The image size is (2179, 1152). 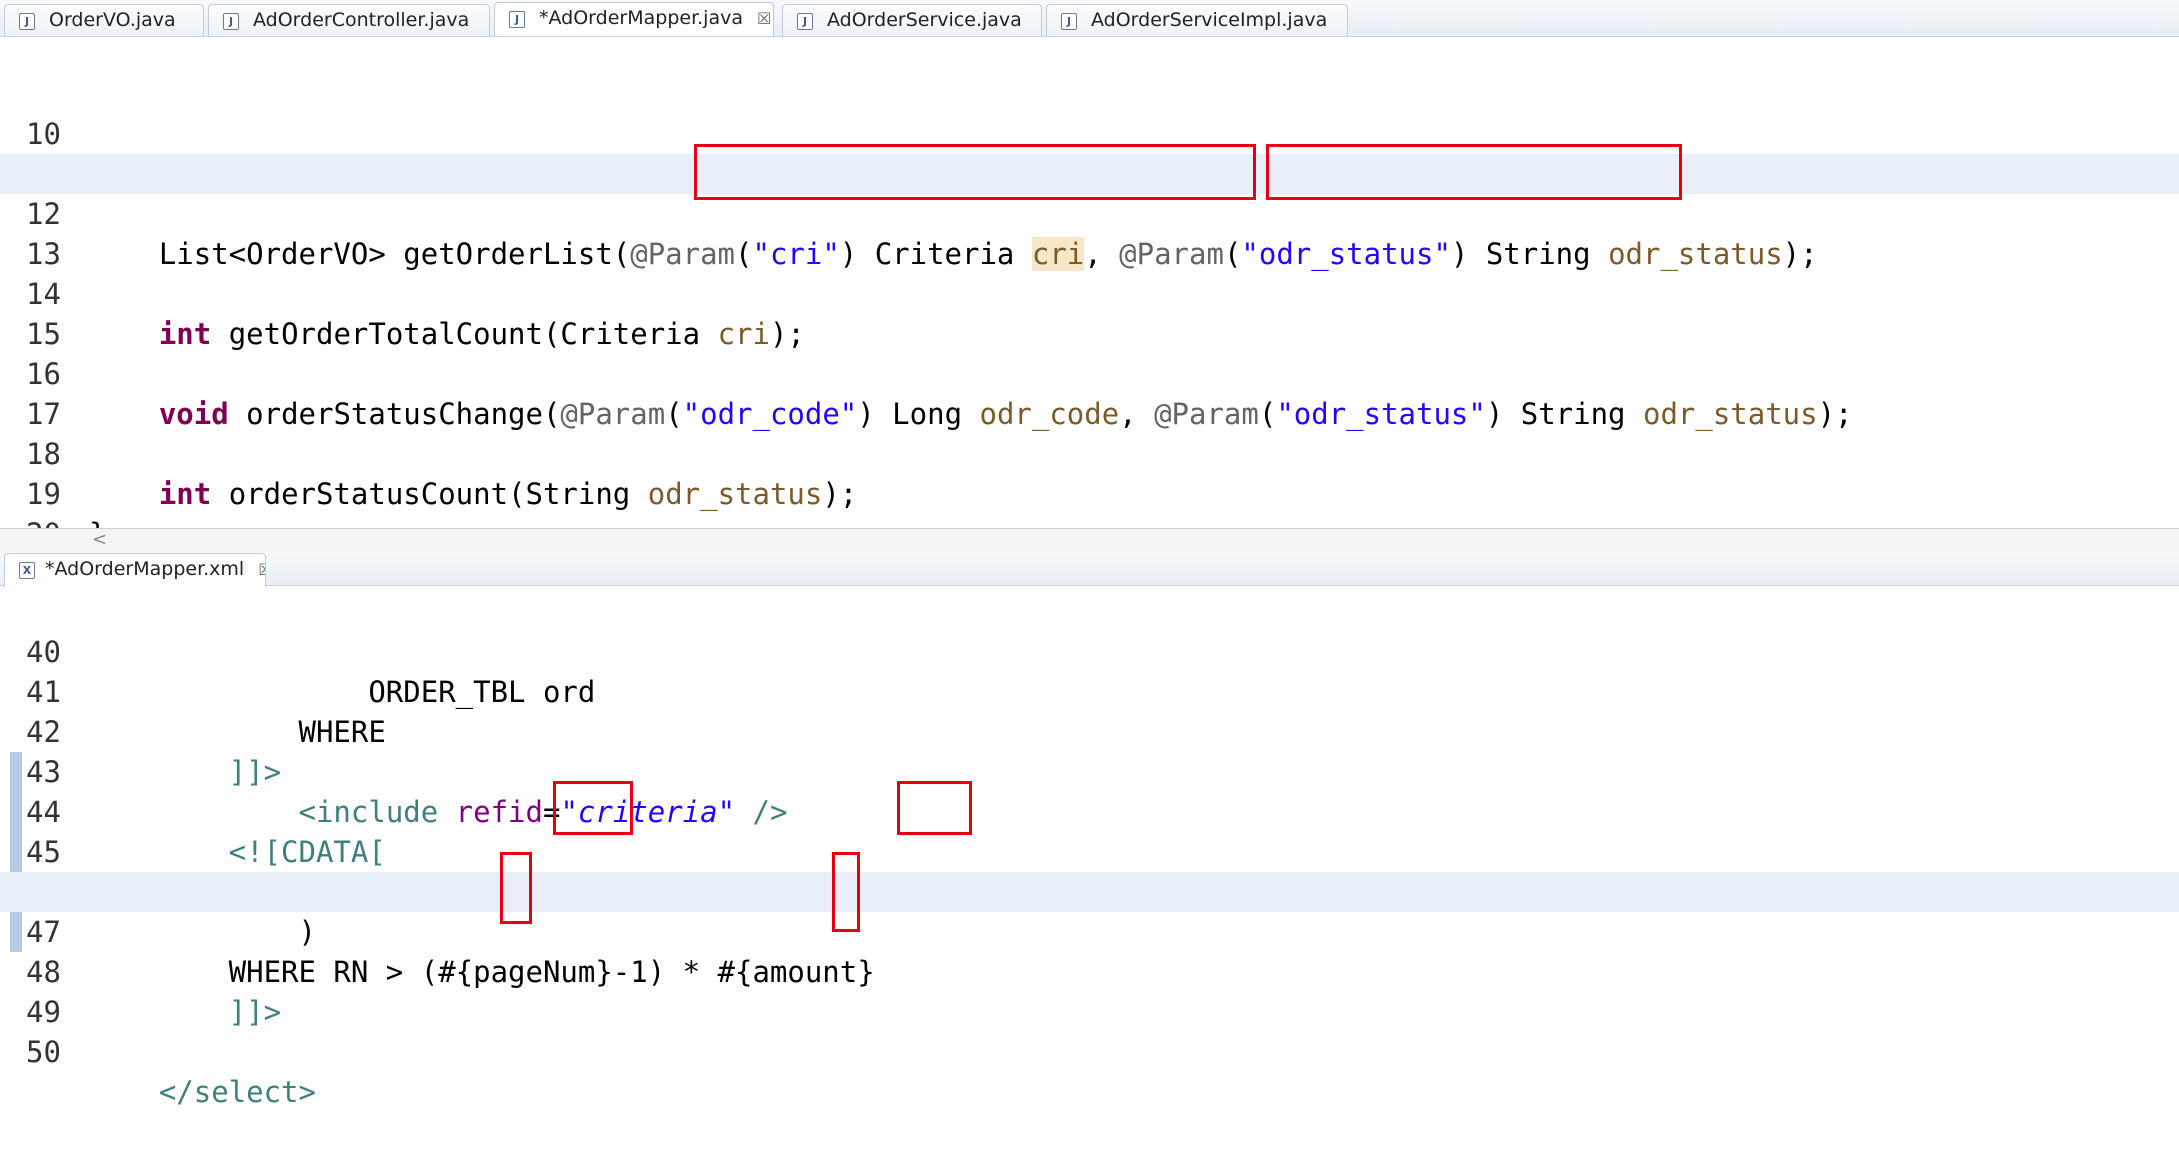 I want to click on highlight-box-cri-param, so click(x=975, y=172).